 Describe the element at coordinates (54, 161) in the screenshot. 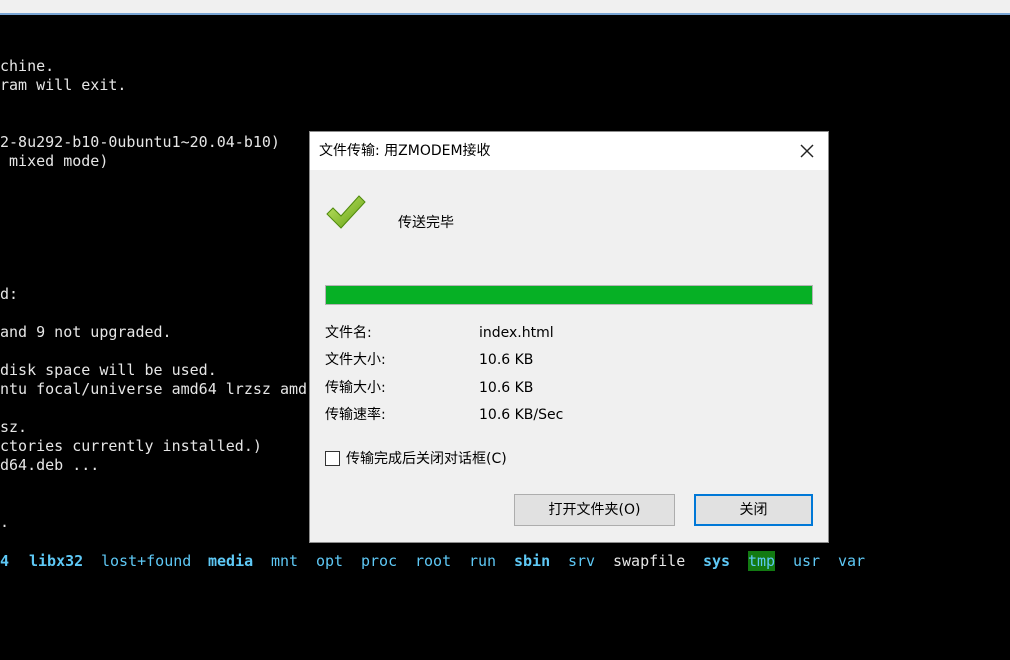

I see `terminal-line: mixed mode)` at that location.